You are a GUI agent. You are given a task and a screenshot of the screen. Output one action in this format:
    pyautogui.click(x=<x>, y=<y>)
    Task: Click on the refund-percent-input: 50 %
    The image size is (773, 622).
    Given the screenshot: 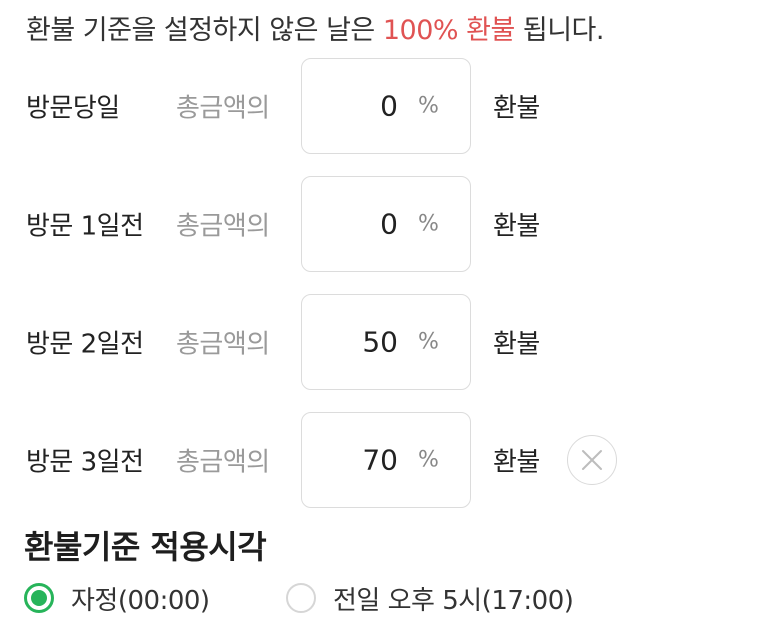 What is the action you would take?
    pyautogui.click(x=386, y=342)
    